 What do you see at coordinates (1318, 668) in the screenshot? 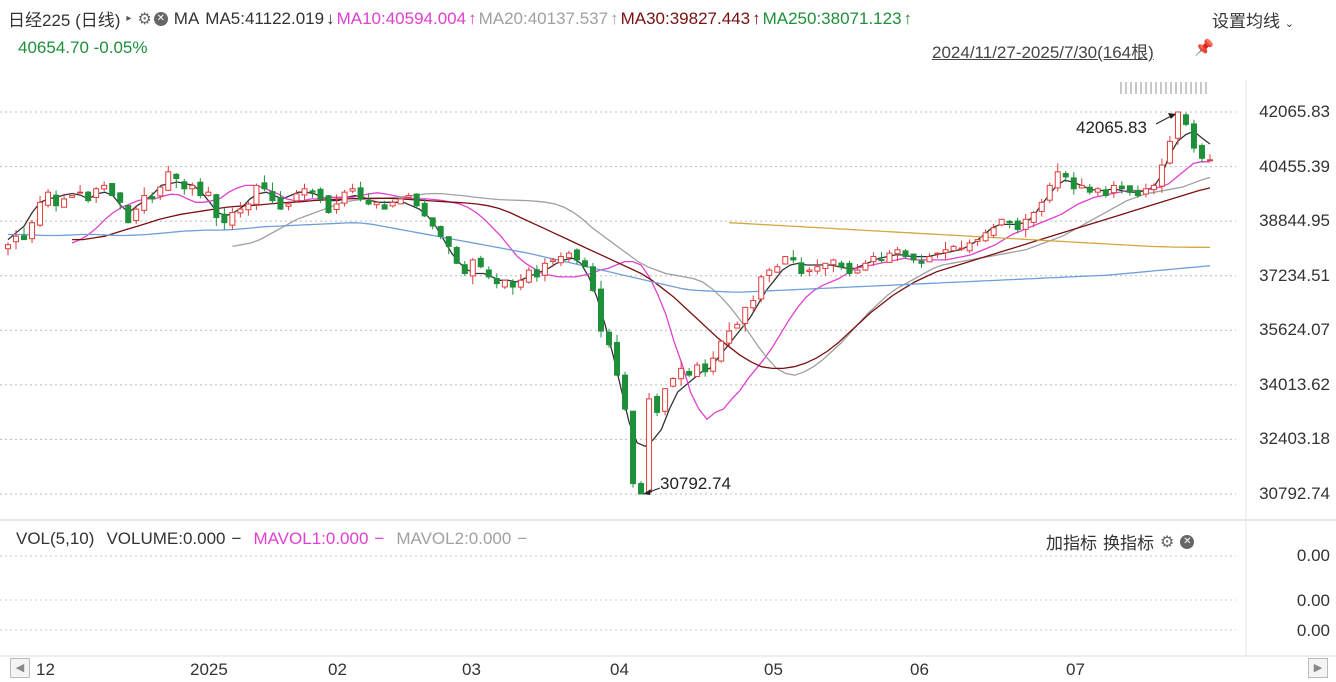
I see `scroll-right-button: ▶` at bounding box center [1318, 668].